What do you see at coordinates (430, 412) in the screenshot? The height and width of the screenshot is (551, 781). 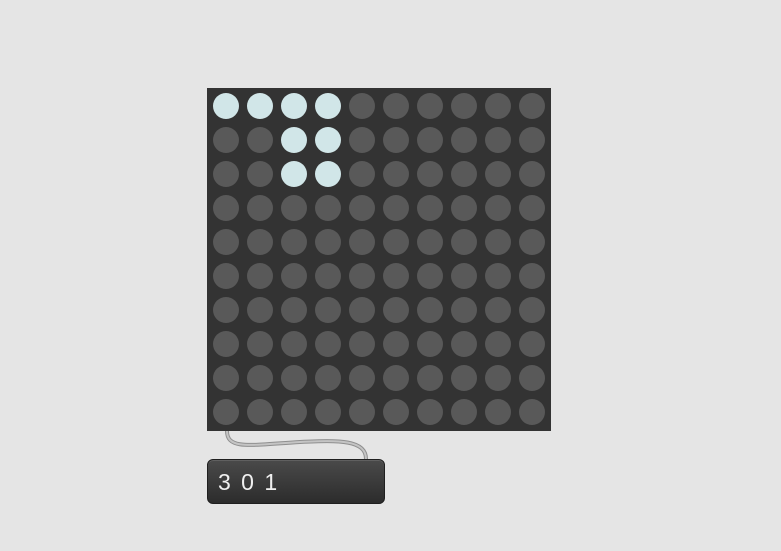 I see `led-cell-r9-c6` at bounding box center [430, 412].